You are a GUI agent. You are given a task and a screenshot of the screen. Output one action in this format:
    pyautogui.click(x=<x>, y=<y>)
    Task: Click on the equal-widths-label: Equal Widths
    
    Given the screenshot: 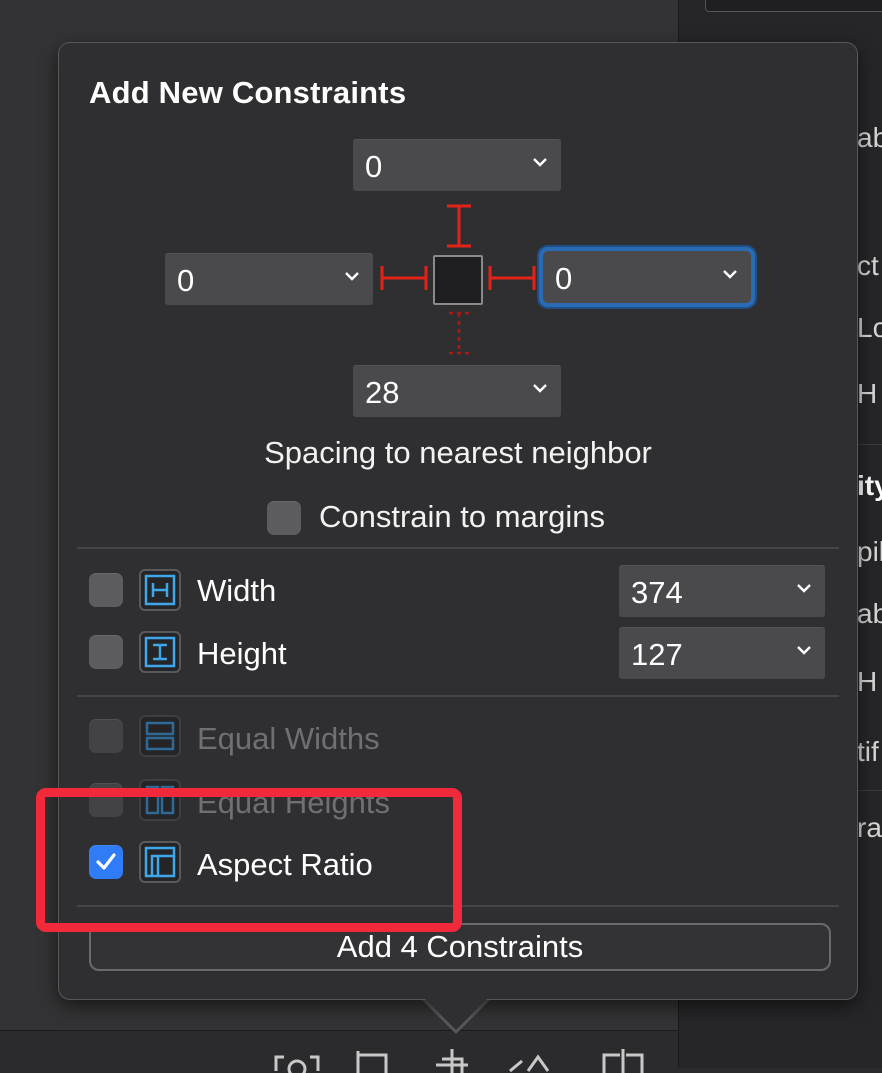 What is the action you would take?
    pyautogui.click(x=288, y=738)
    